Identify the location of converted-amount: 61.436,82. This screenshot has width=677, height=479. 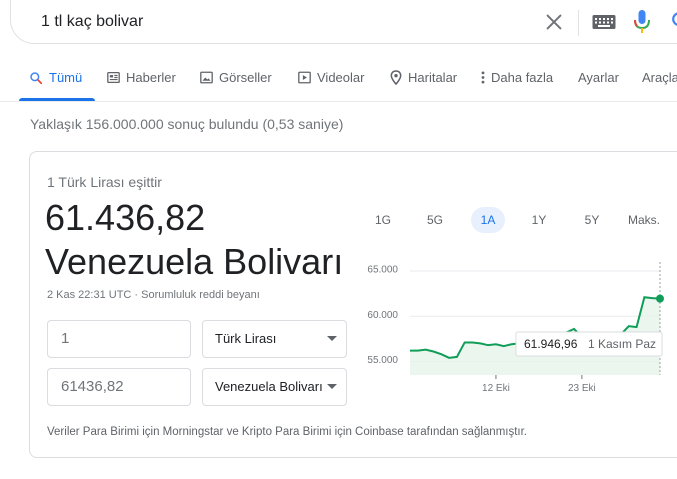
(125, 217).